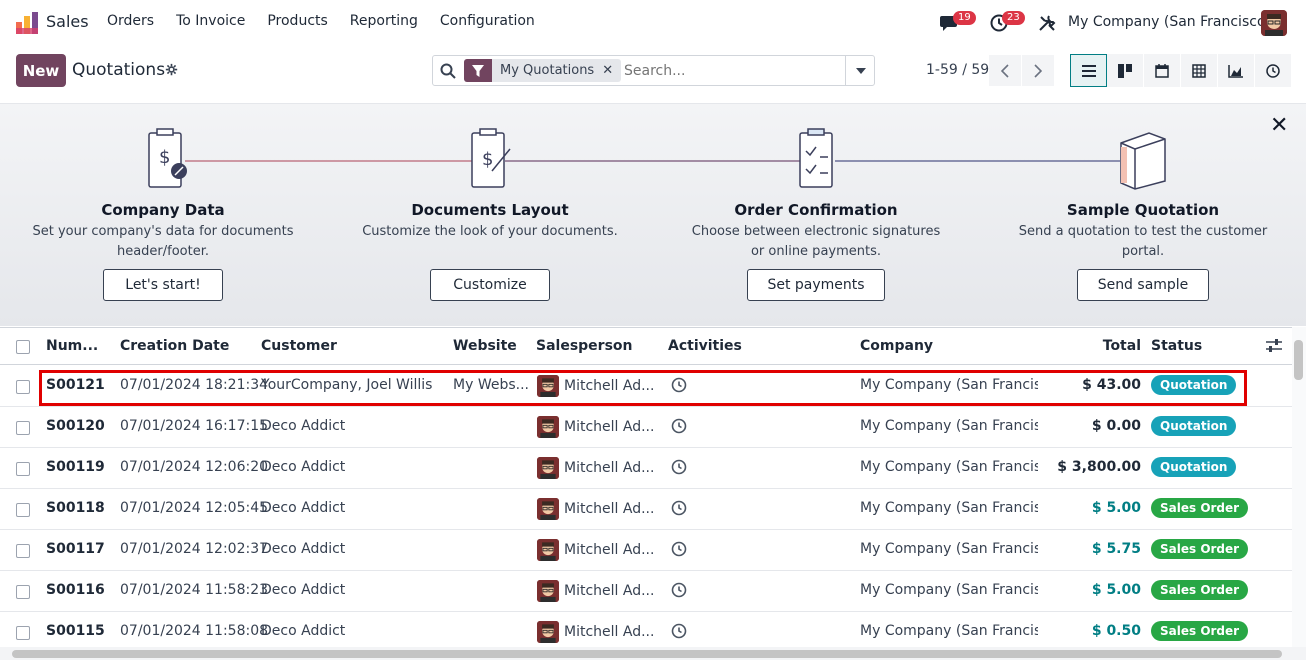  Describe the element at coordinates (194, 508) in the screenshot. I see `row-creation-date: 07/01/2024 12:05:45` at that location.